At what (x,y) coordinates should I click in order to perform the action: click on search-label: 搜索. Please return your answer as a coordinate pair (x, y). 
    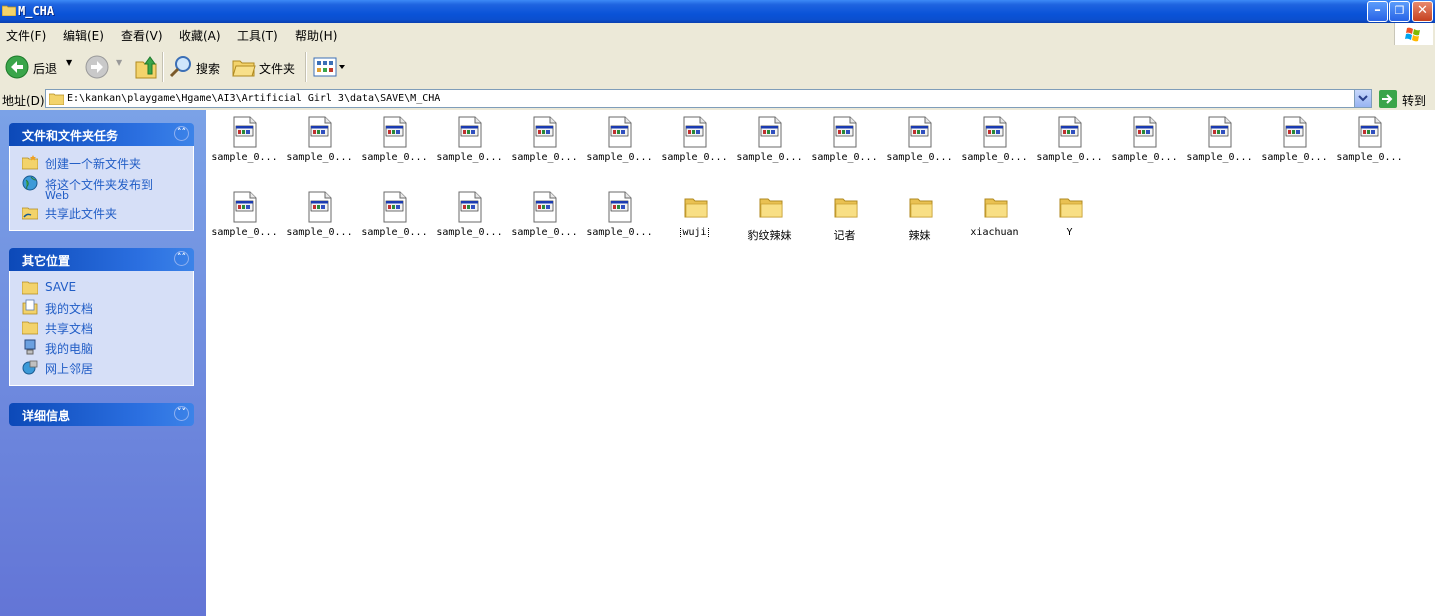
    Looking at the image, I should click on (208, 68).